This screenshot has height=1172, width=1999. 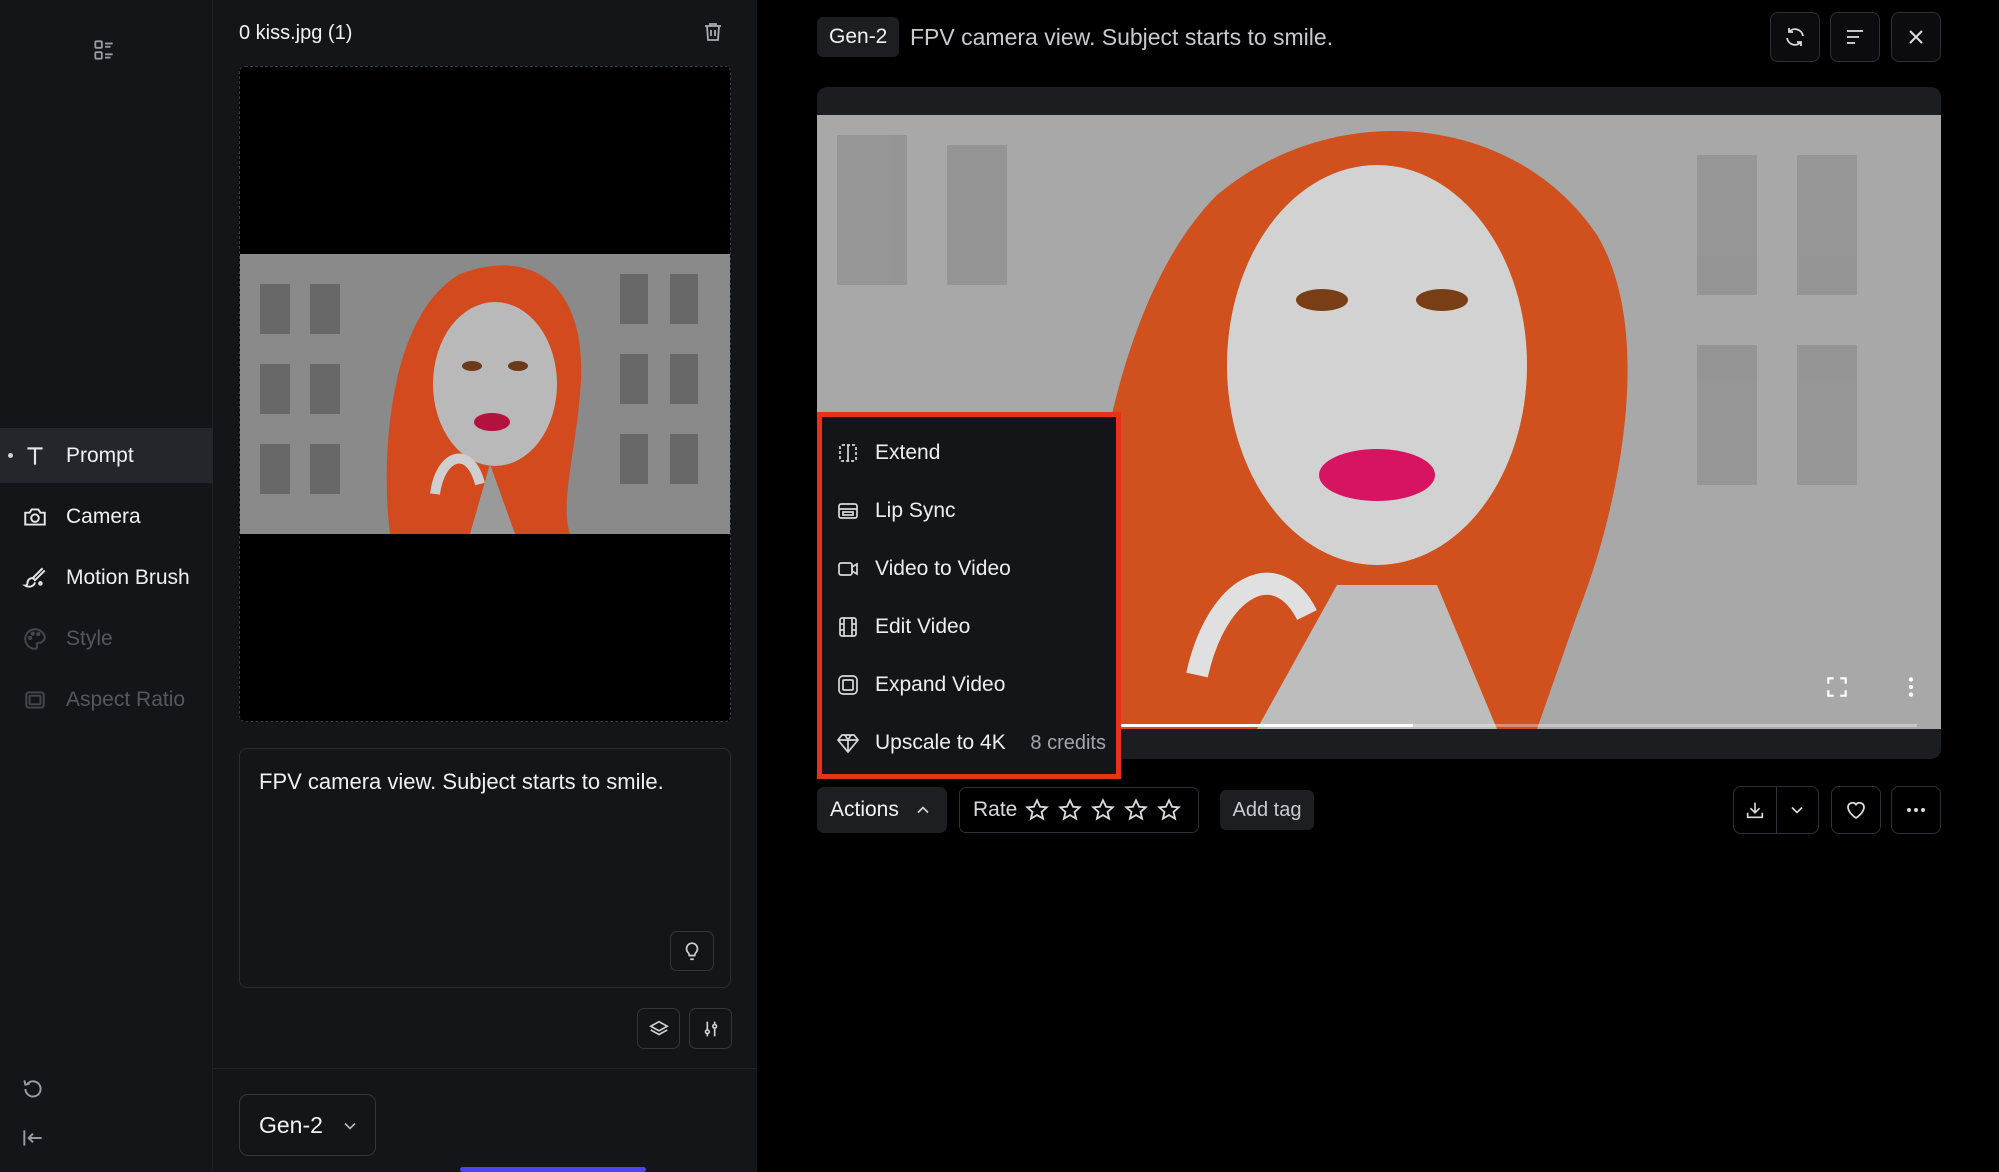 I want to click on layers-icon, so click(x=659, y=1029).